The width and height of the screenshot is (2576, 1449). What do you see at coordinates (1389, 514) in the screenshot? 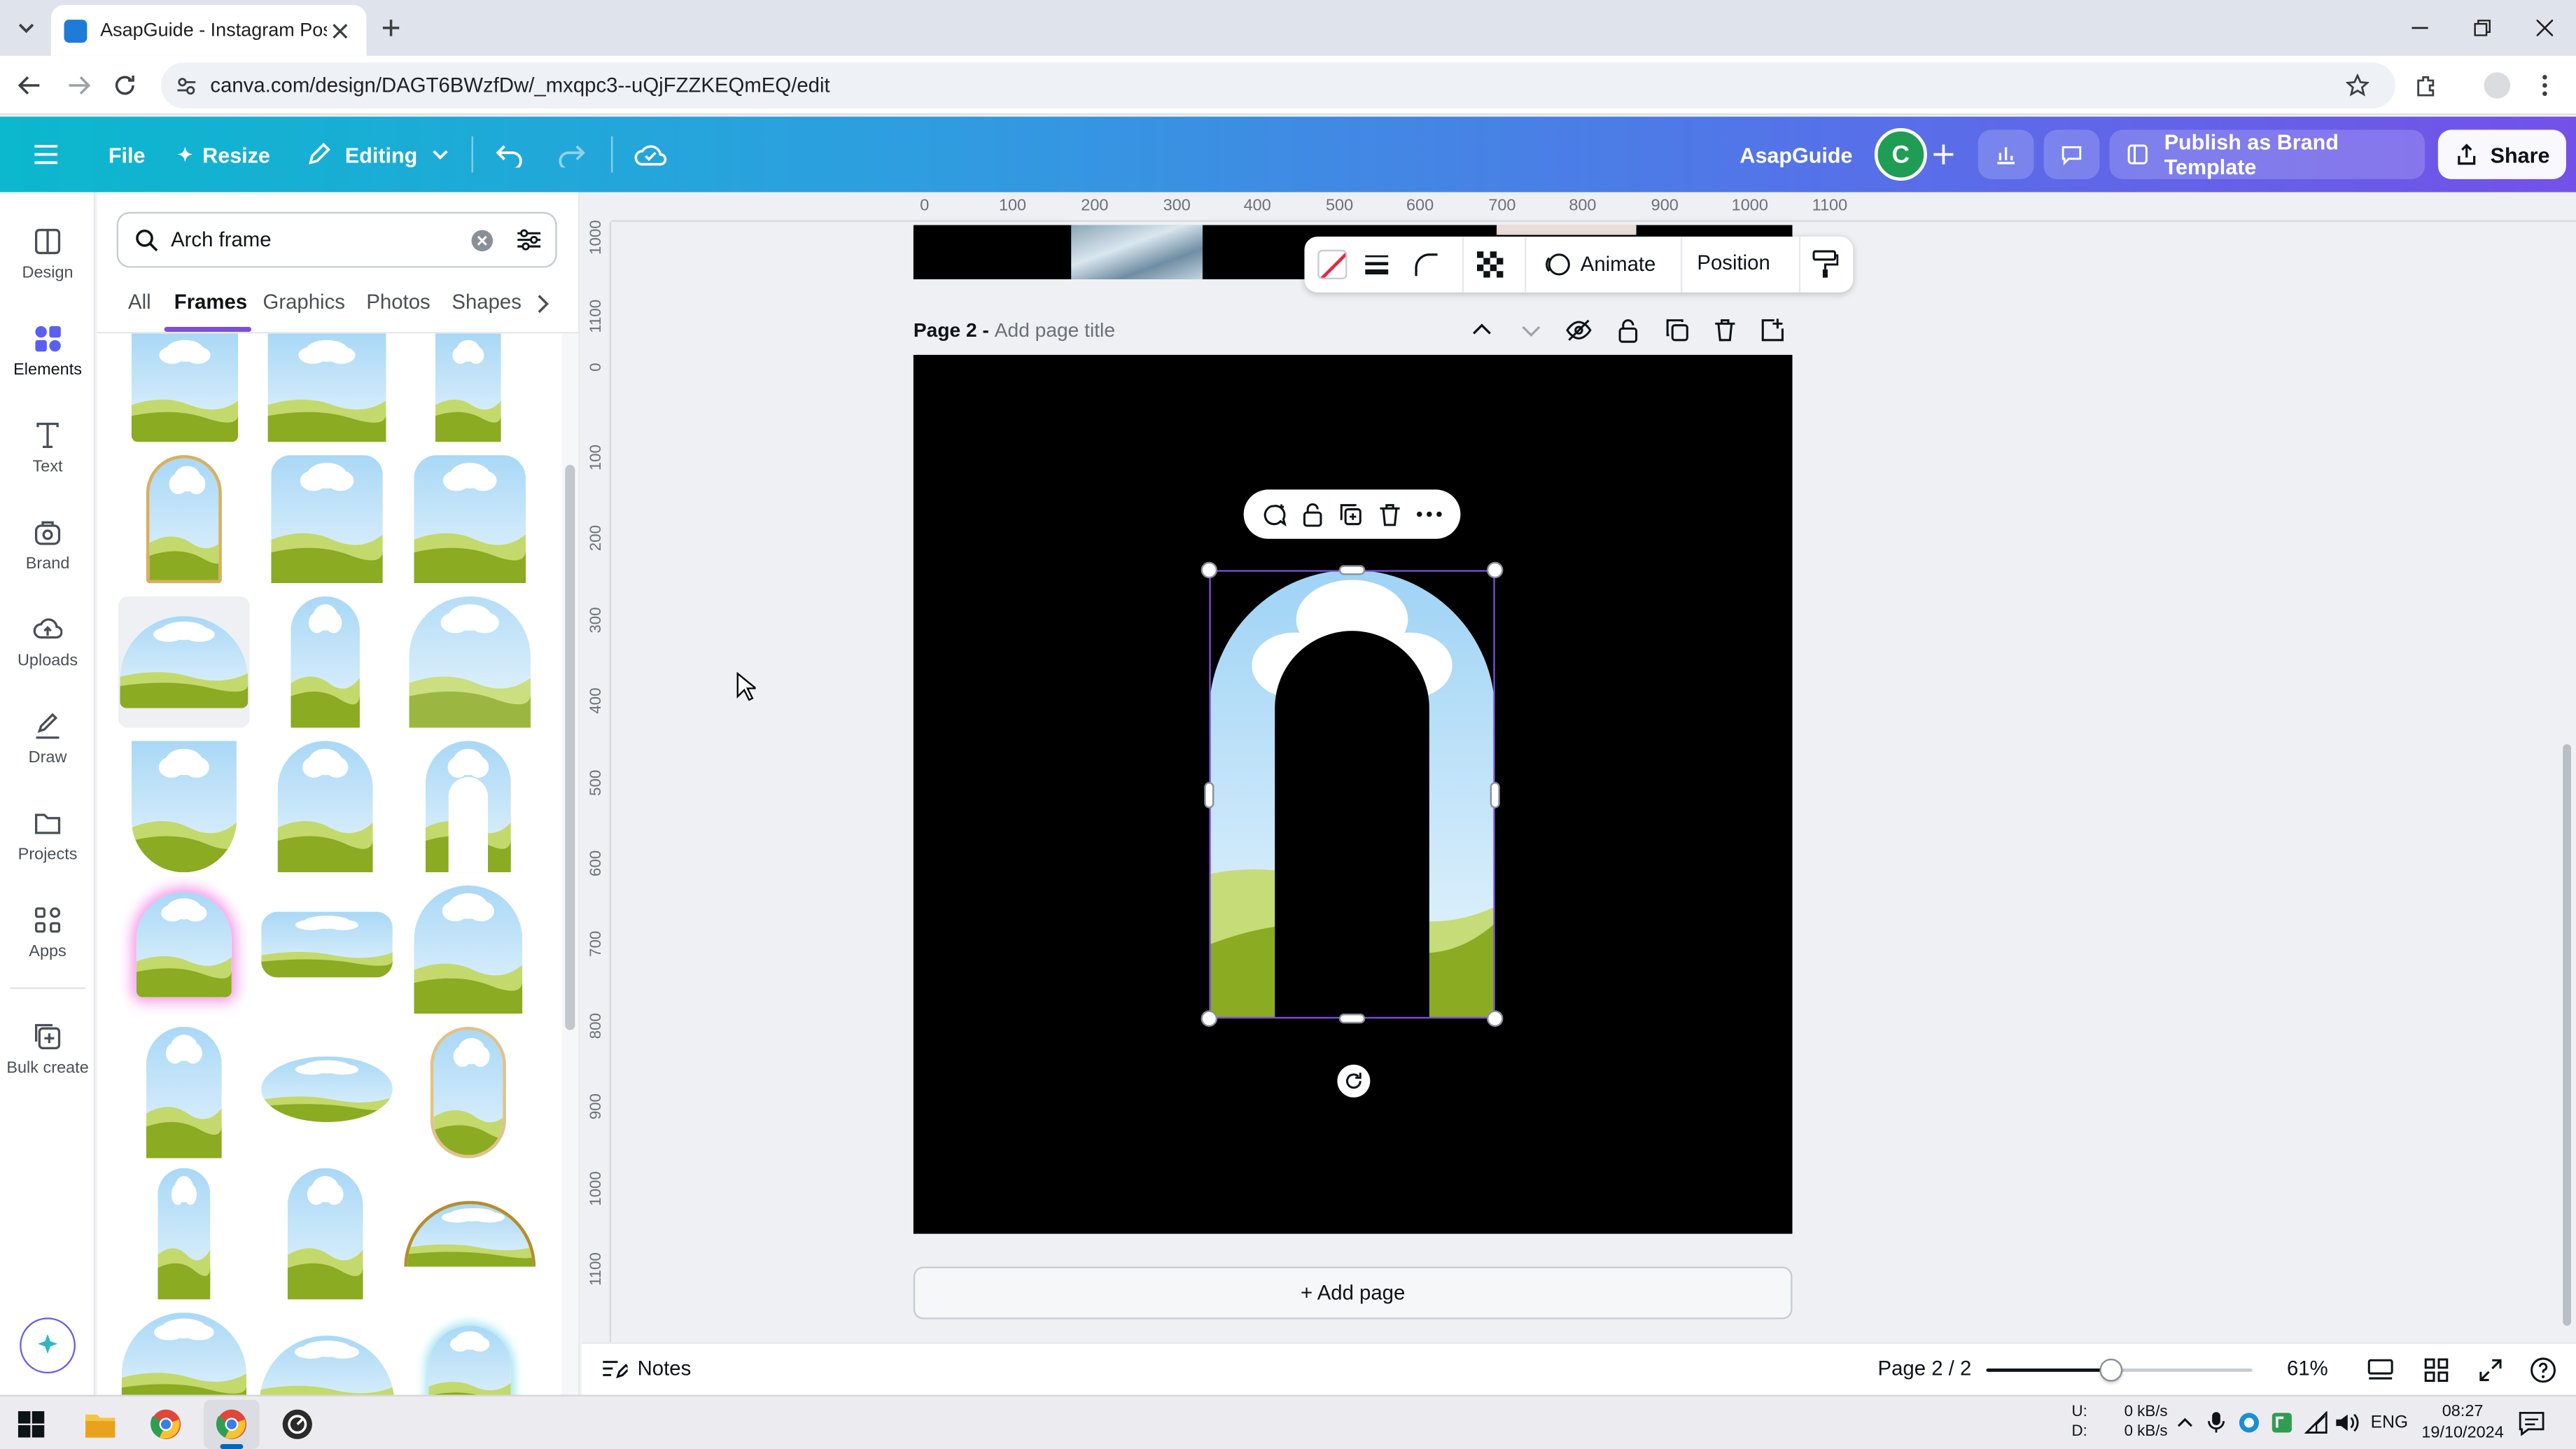
I see `delete-icon` at bounding box center [1389, 514].